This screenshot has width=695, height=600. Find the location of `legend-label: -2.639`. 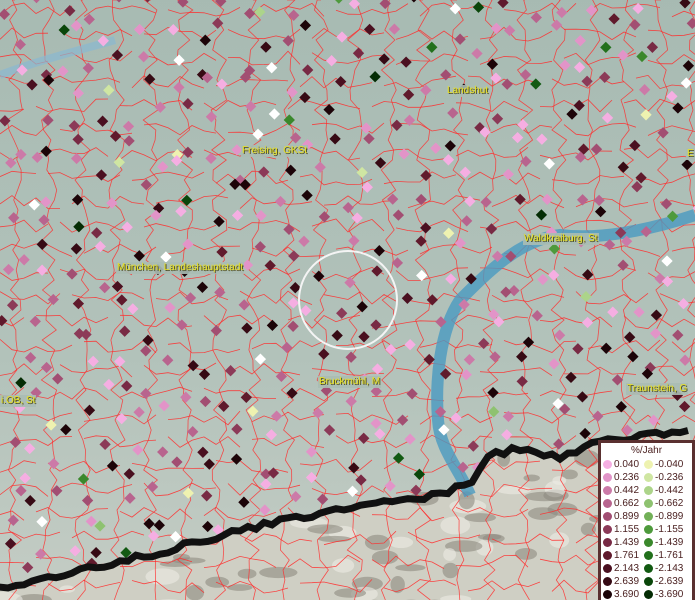

legend-label: -2.639 is located at coordinates (669, 581).